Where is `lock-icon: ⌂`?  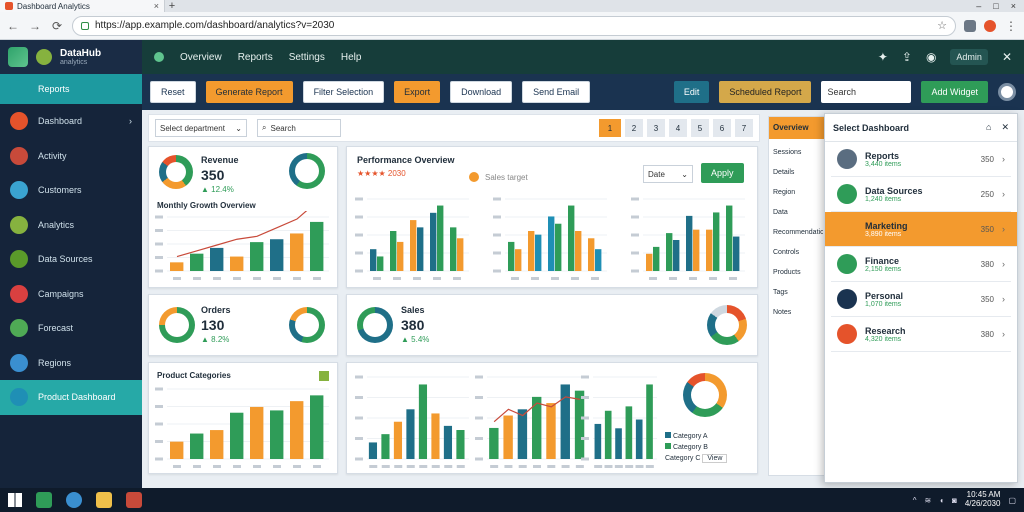 lock-icon: ⌂ is located at coordinates (988, 127).